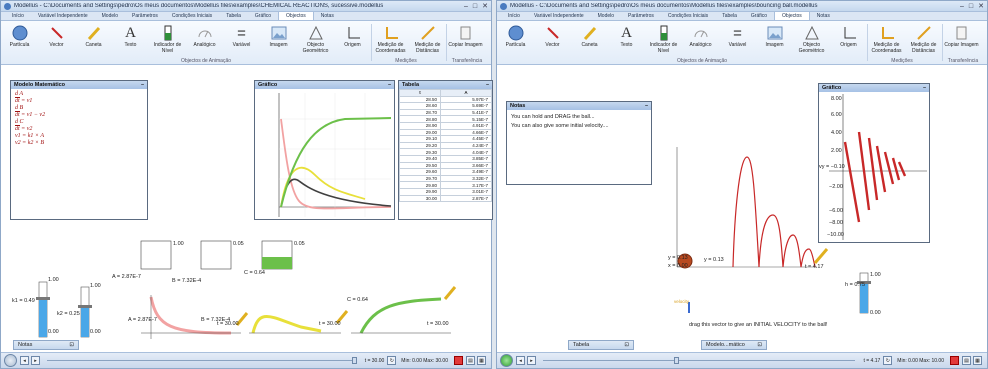 This screenshot has width=988, height=369. I want to click on modelo-tab: Modelo...mático ⊡, so click(734, 345).